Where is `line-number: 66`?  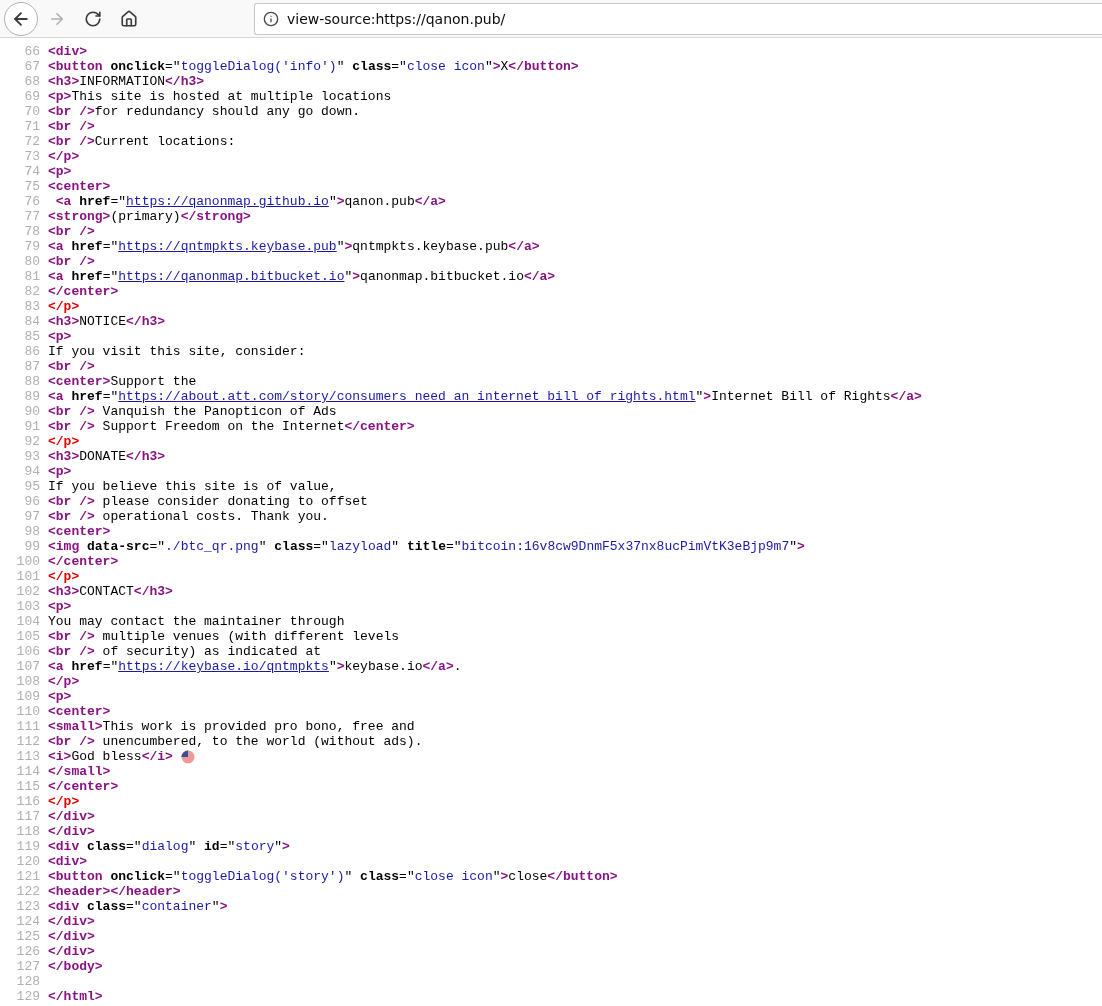 line-number: 66 is located at coordinates (32, 51).